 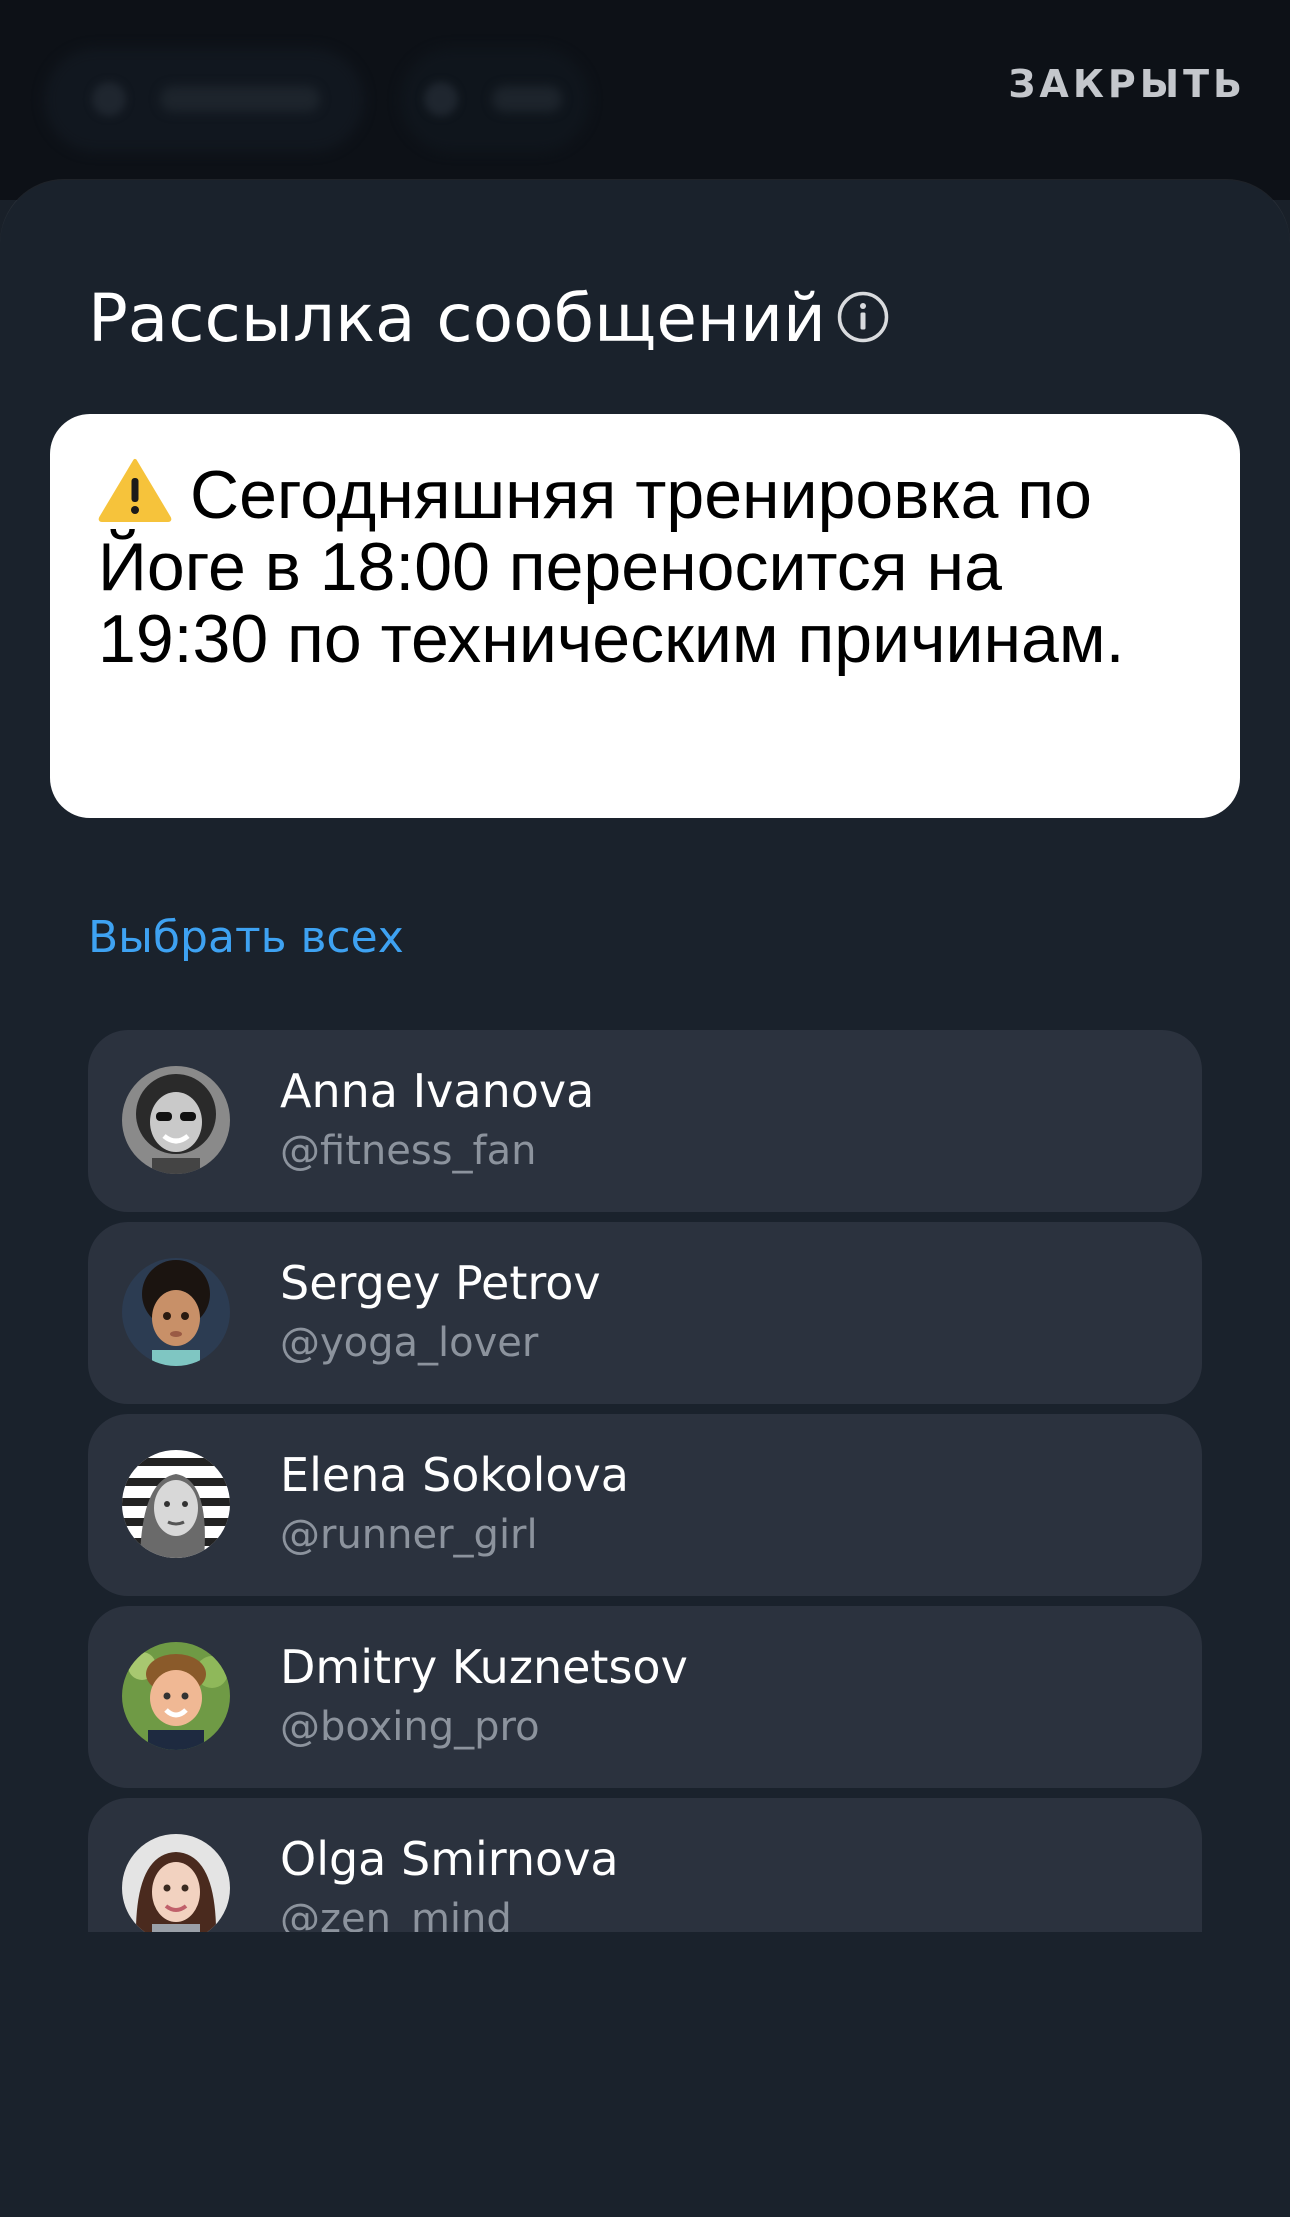 What do you see at coordinates (457, 318) in the screenshot?
I see `sheet-title: Рассылка сообщений` at bounding box center [457, 318].